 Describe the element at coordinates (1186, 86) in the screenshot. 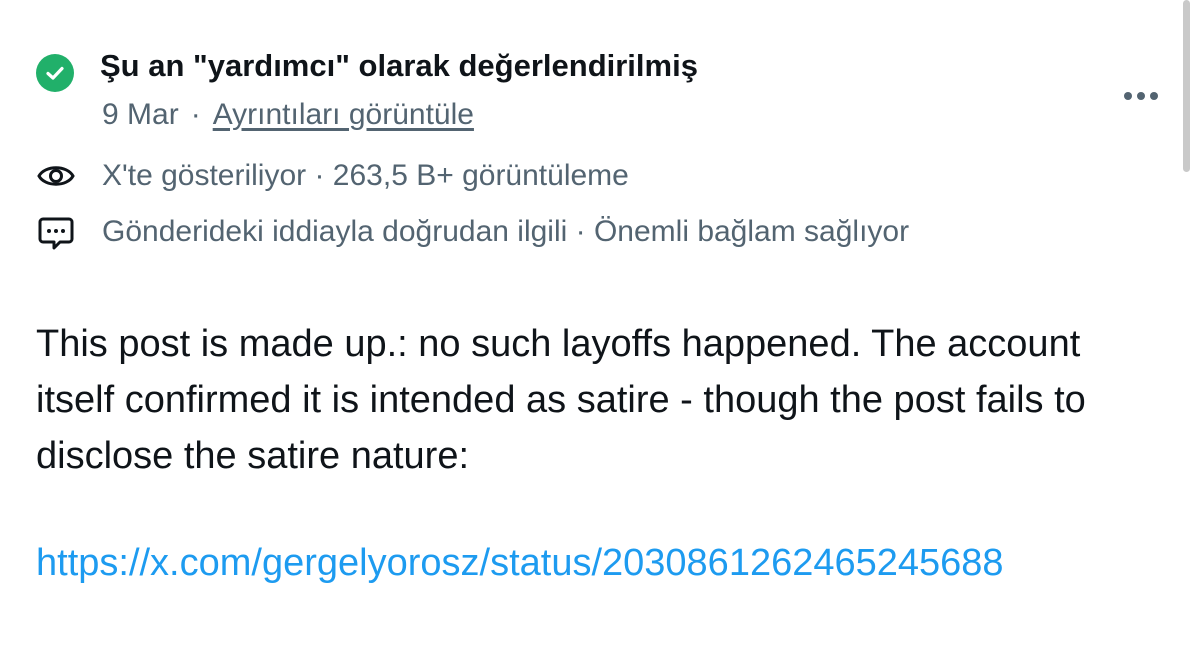

I see `scrollbar` at that location.